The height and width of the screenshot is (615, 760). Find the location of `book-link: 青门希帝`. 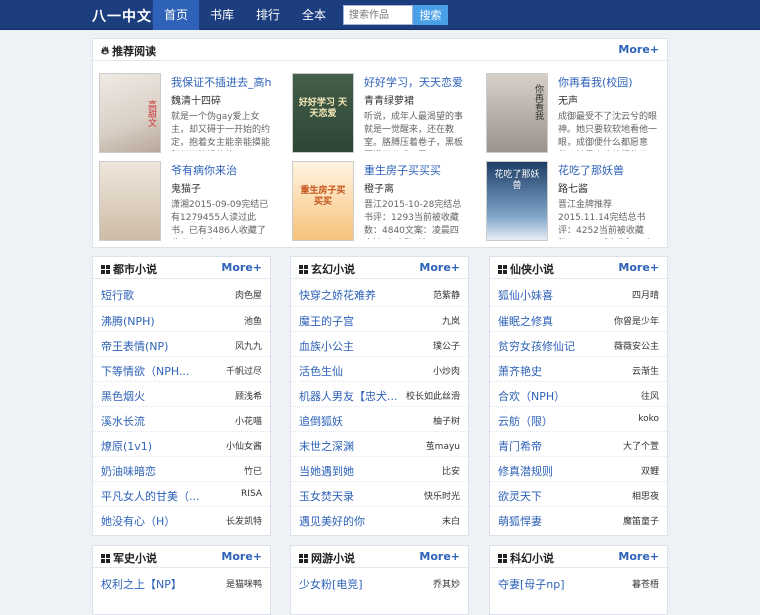

book-link: 青门希帝 is located at coordinates (520, 446).